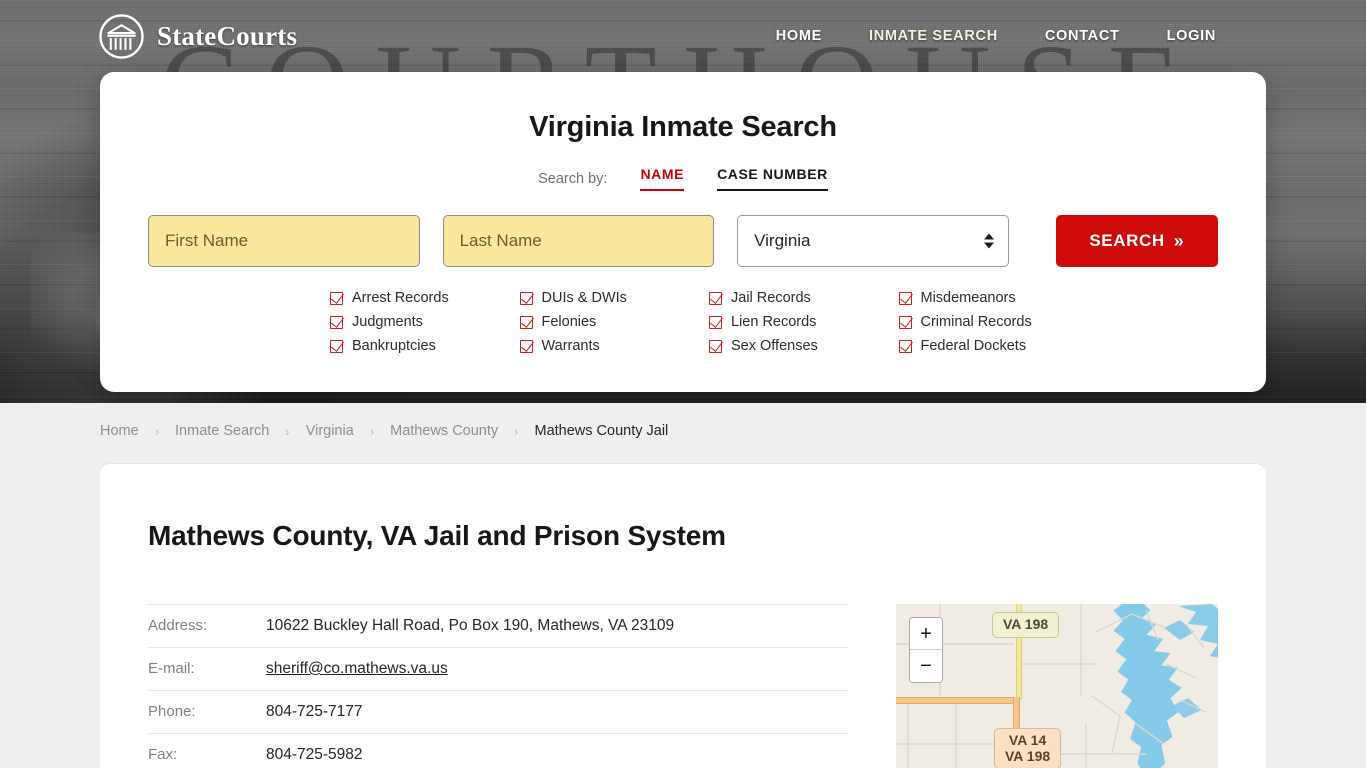 This screenshot has height=768, width=1366. Describe the element at coordinates (171, 668) in the screenshot. I see `info-label-email: E-mail:` at that location.